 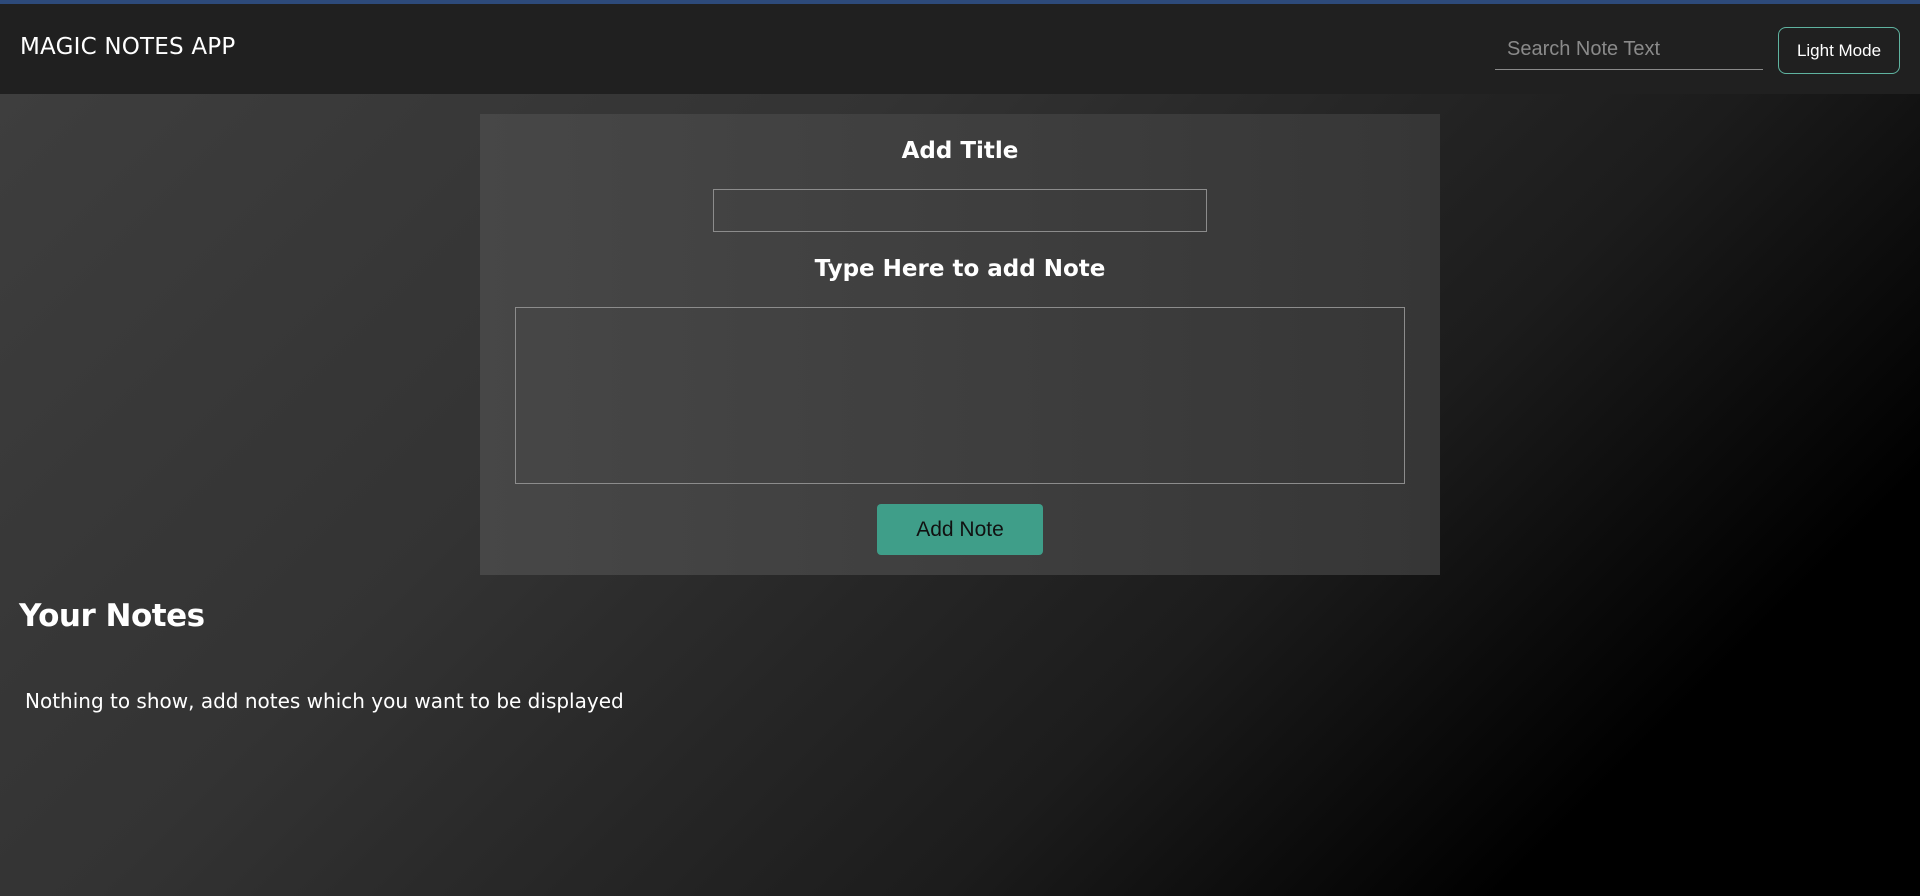 What do you see at coordinates (960, 151) in the screenshot?
I see `add-title-heading: Add Title` at bounding box center [960, 151].